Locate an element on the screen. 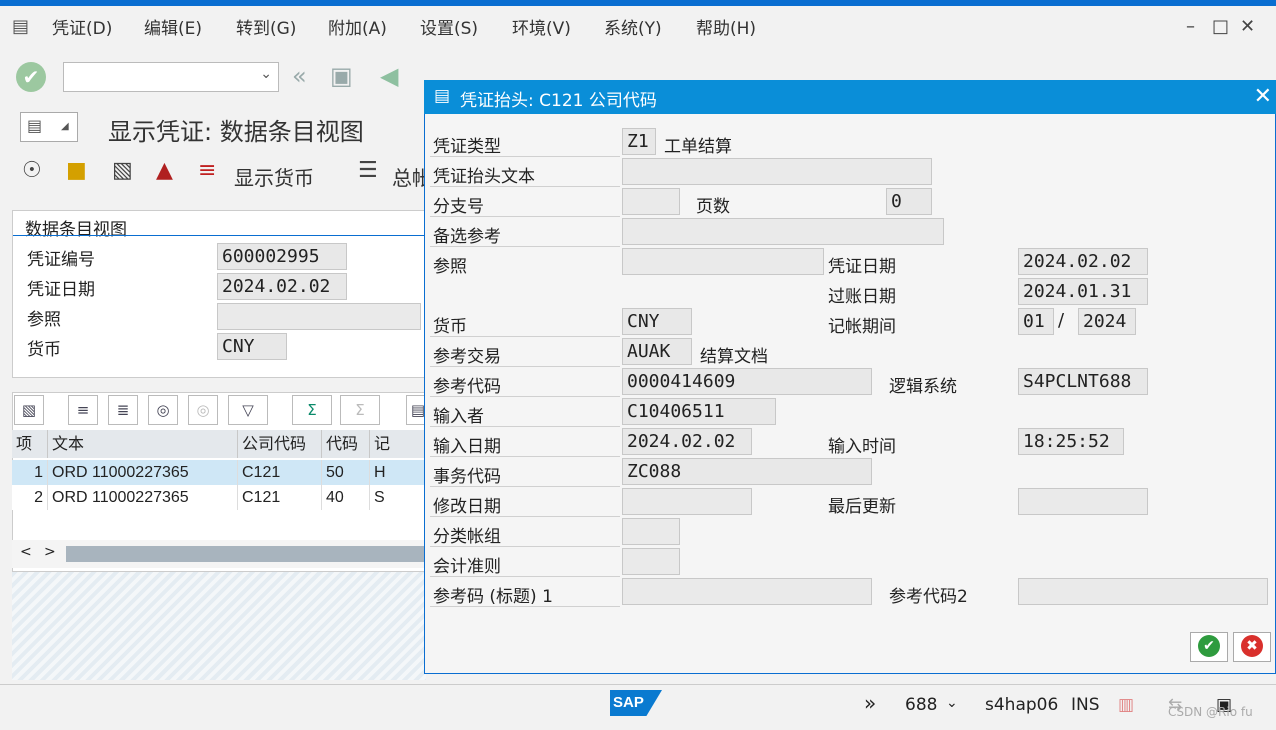 This screenshot has width=1276, height=730. change-icon: ■ is located at coordinates (76, 170).